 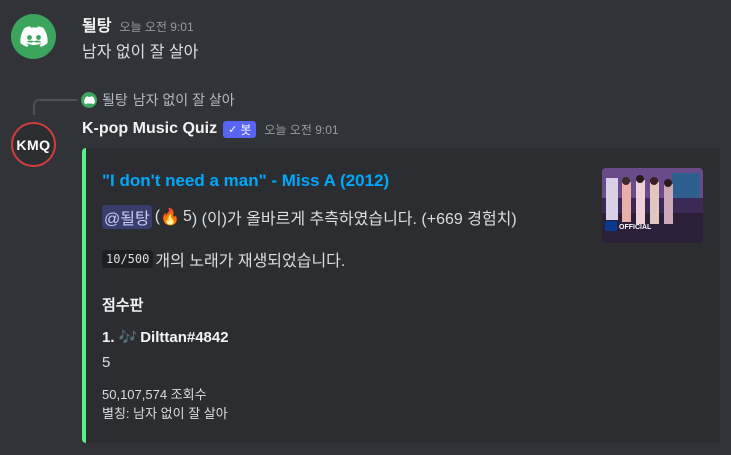 I want to click on bot-username: K-pop Music Quiz, so click(x=149, y=129).